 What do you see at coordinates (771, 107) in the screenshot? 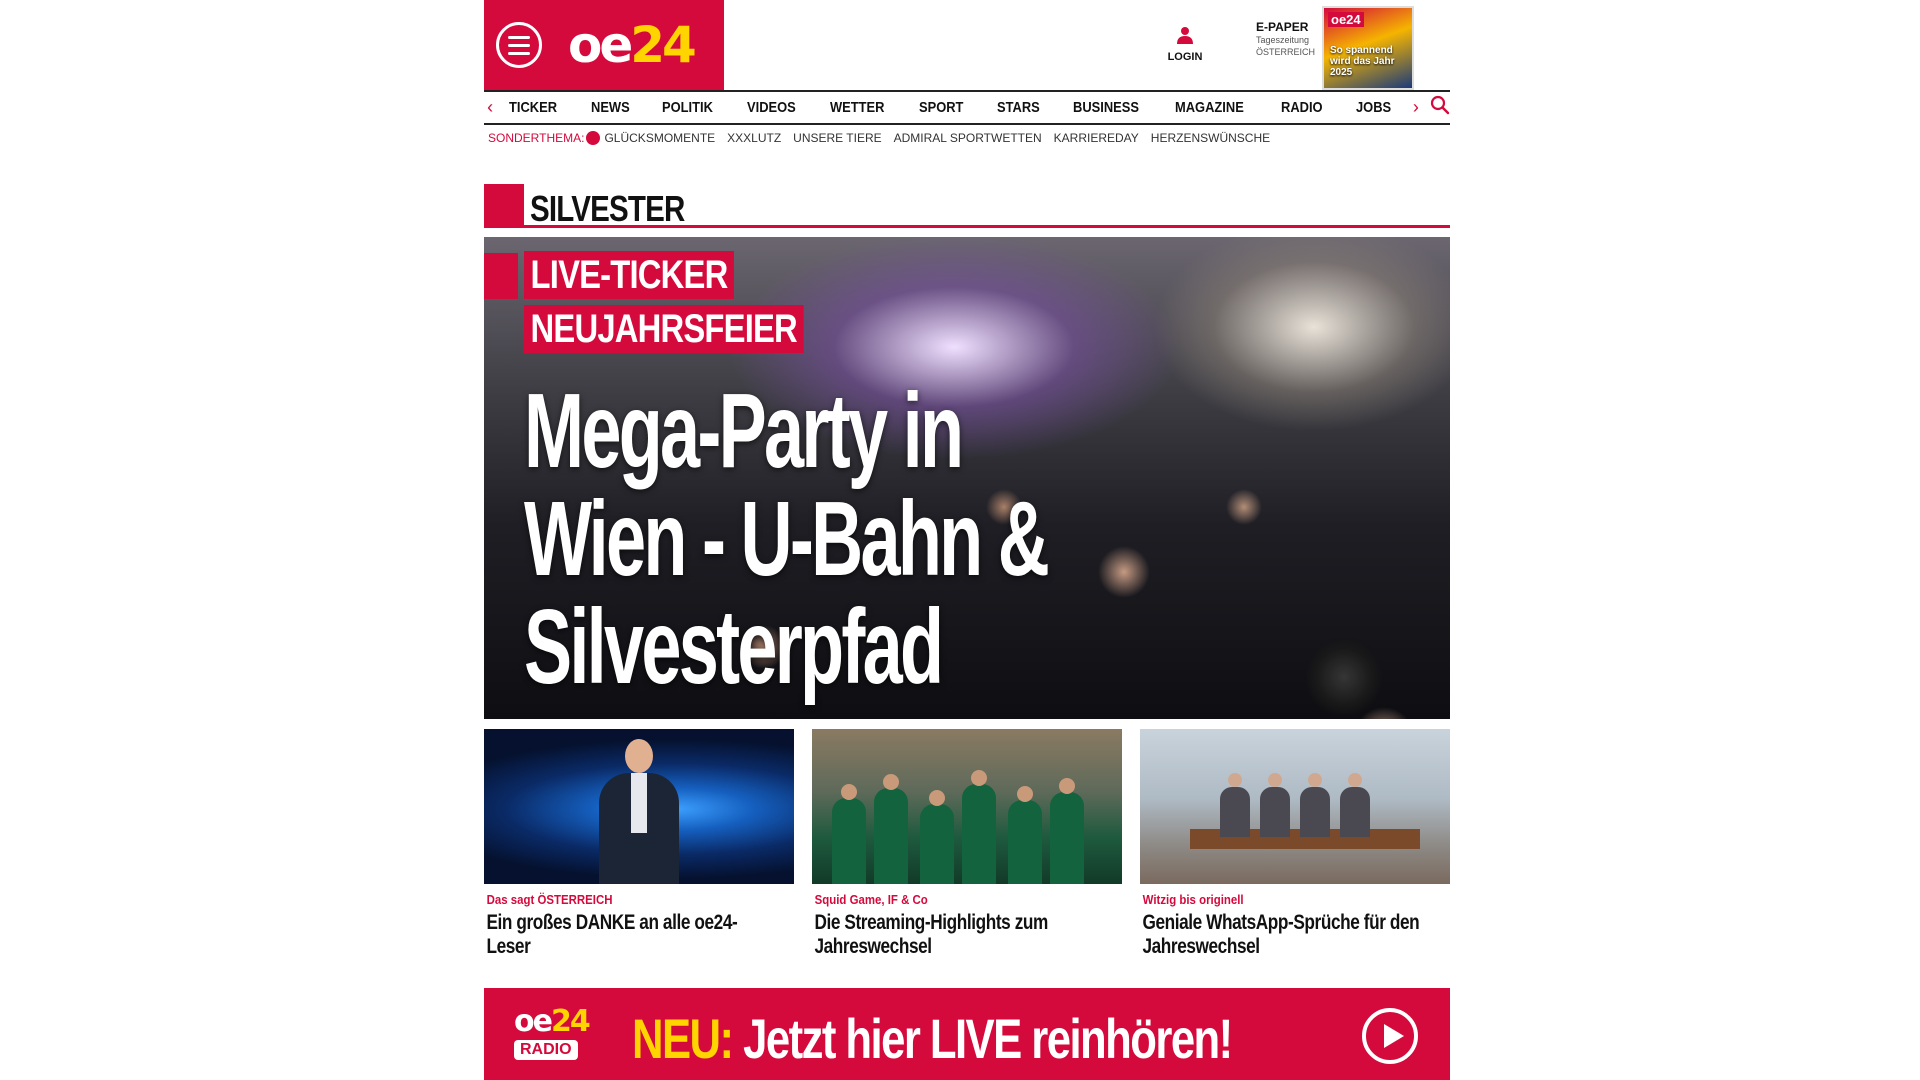
I see `nav-item-videos: VIDEOS` at bounding box center [771, 107].